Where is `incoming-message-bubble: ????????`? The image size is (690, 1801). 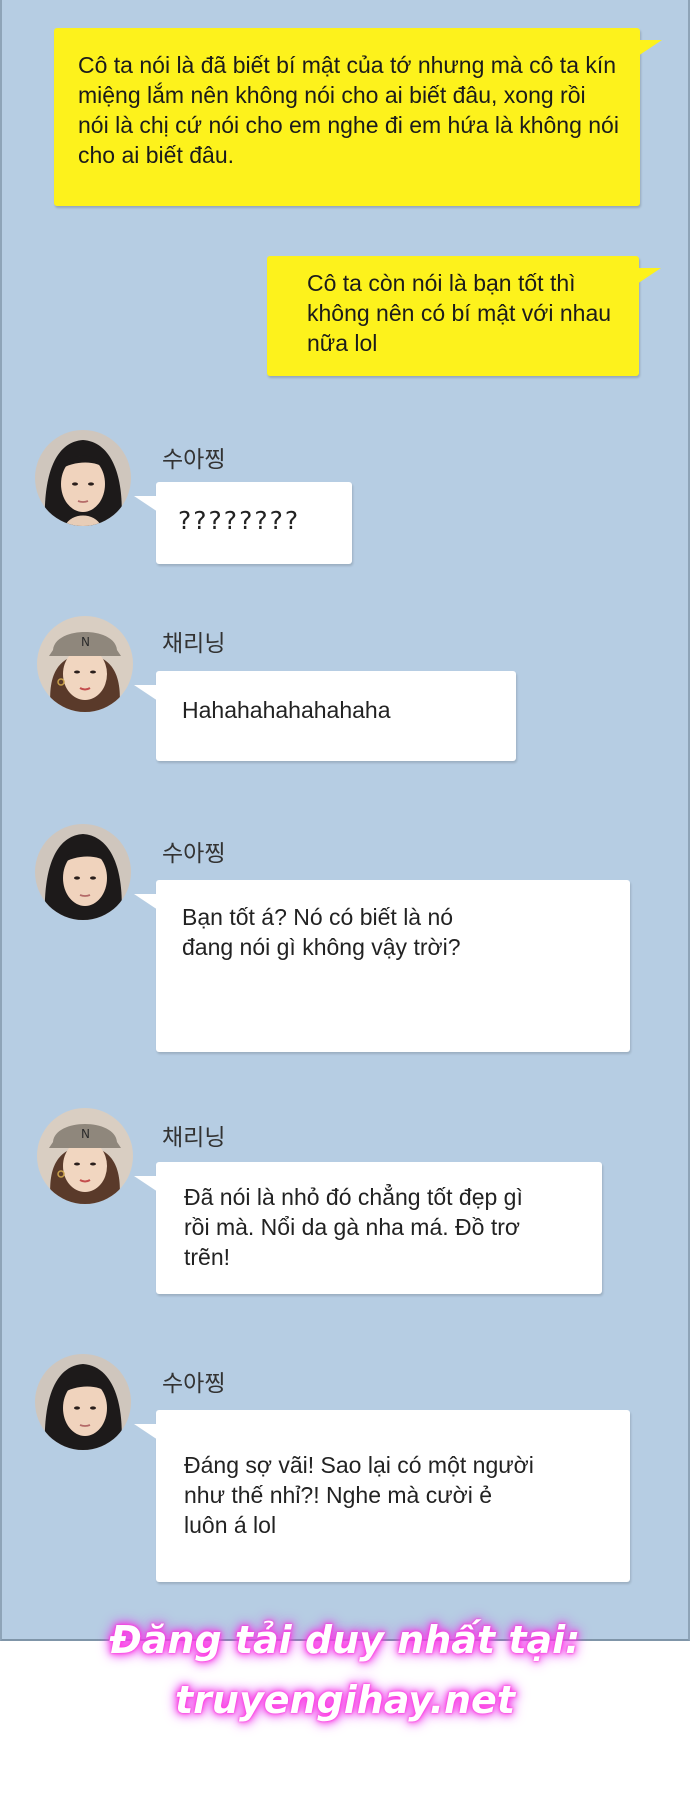 incoming-message-bubble: ???????? is located at coordinates (243, 523).